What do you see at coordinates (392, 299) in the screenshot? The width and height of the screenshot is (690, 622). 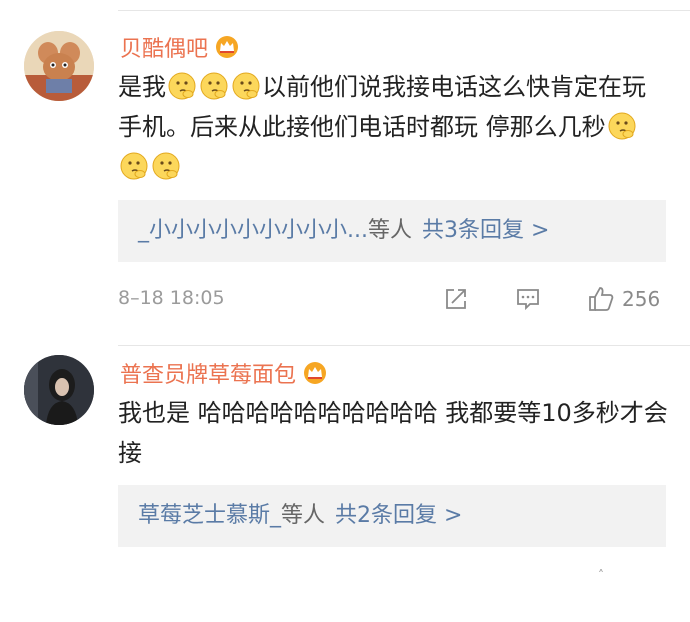 I see `comment-meta-bar: 8–18 18:05 256` at bounding box center [392, 299].